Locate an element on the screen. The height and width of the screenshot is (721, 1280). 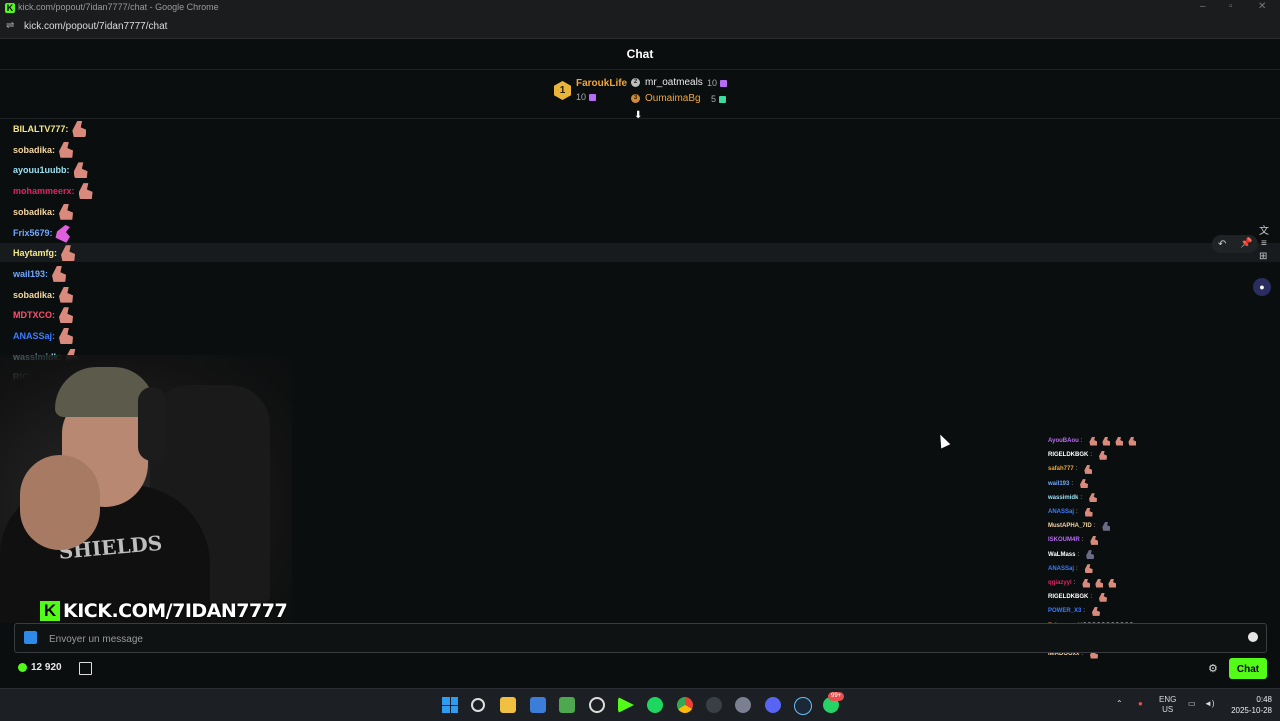
grid-icon: ⊞ is located at coordinates (1263, 256).